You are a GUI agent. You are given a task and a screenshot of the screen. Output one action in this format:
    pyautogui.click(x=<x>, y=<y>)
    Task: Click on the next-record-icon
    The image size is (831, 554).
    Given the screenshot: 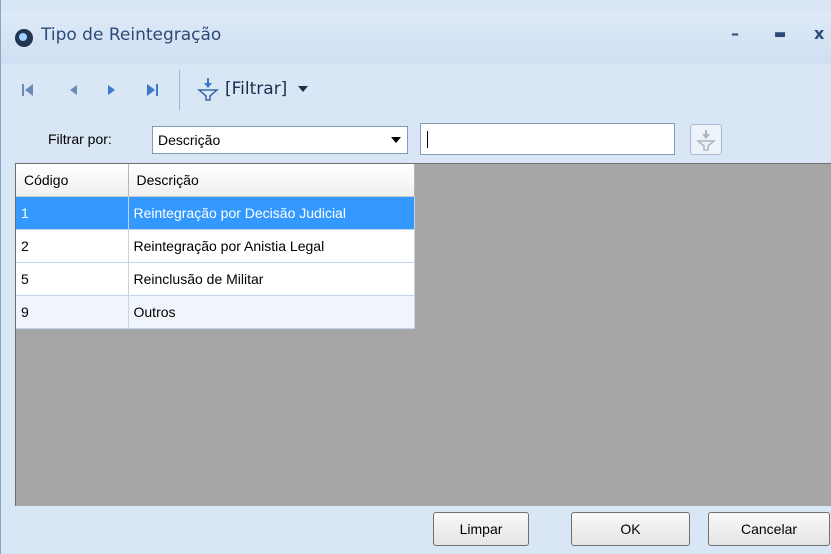 What is the action you would take?
    pyautogui.click(x=111, y=90)
    